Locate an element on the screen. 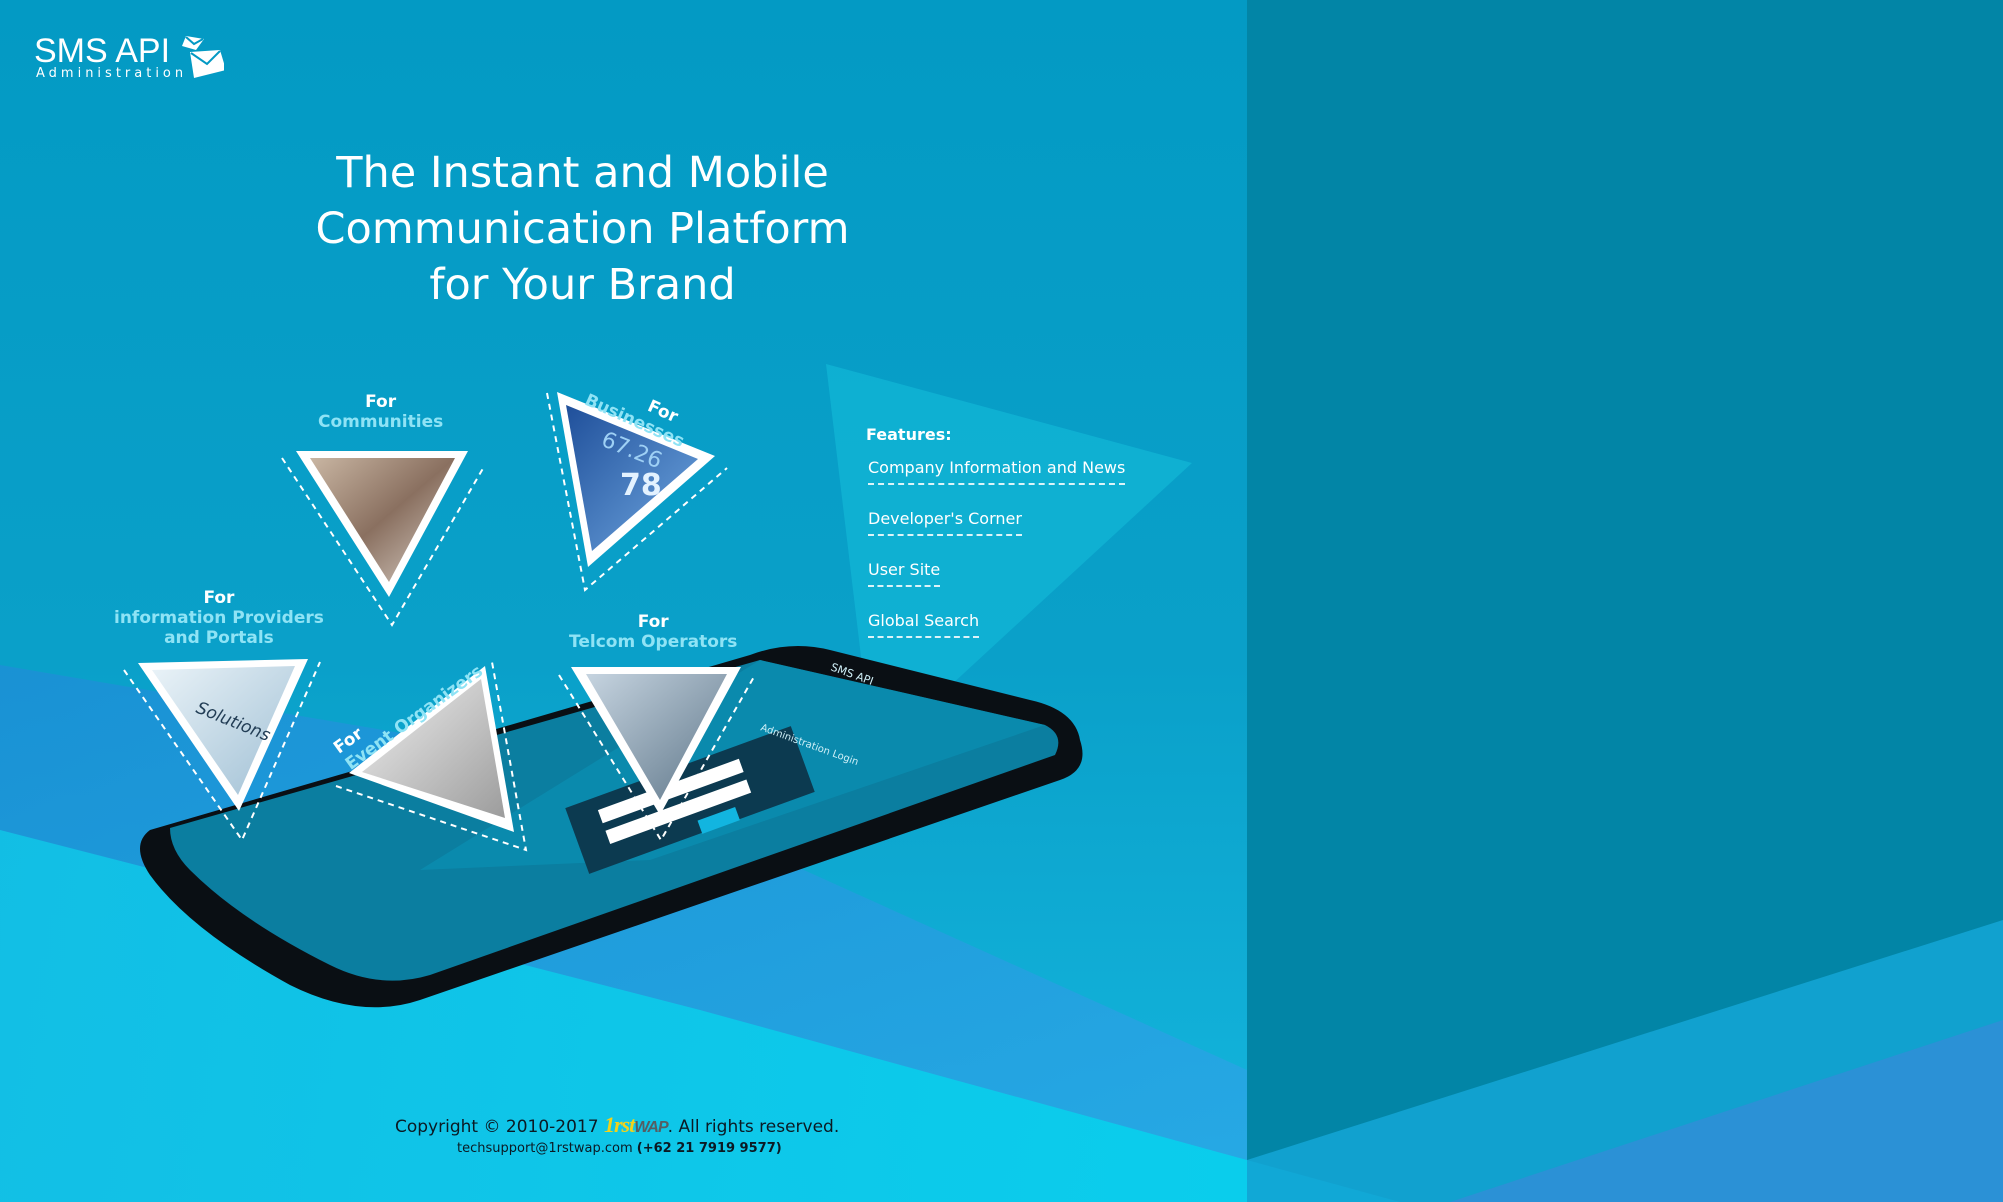 The image size is (2003, 1202). feature-link-user-site: User Site is located at coordinates (904, 573).